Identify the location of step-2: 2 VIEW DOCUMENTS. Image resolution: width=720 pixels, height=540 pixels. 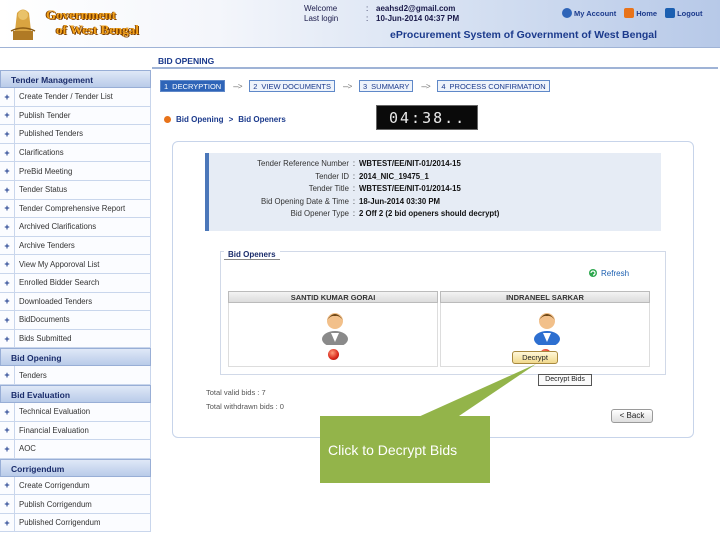
(292, 86).